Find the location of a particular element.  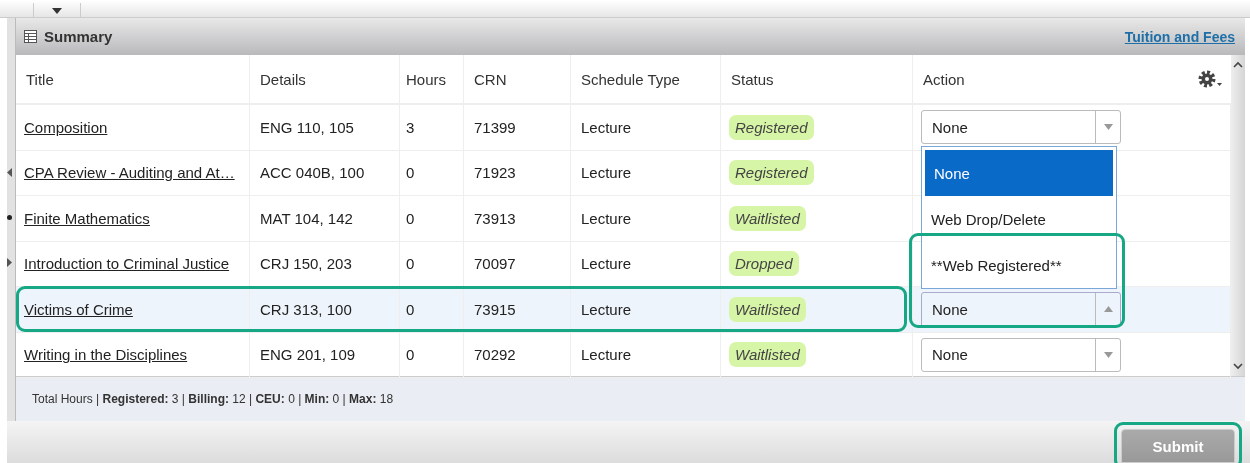

course-link: Composition is located at coordinates (66, 127).